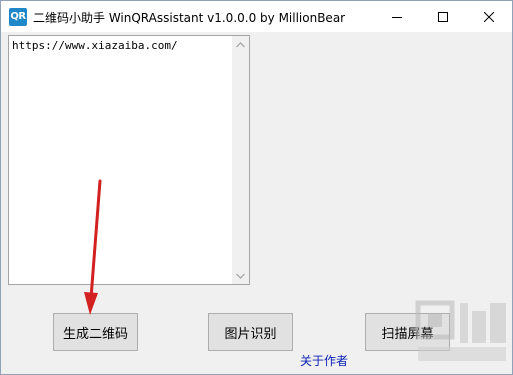  What do you see at coordinates (250, 332) in the screenshot?
I see `image-recognize-button: 图片识别` at bounding box center [250, 332].